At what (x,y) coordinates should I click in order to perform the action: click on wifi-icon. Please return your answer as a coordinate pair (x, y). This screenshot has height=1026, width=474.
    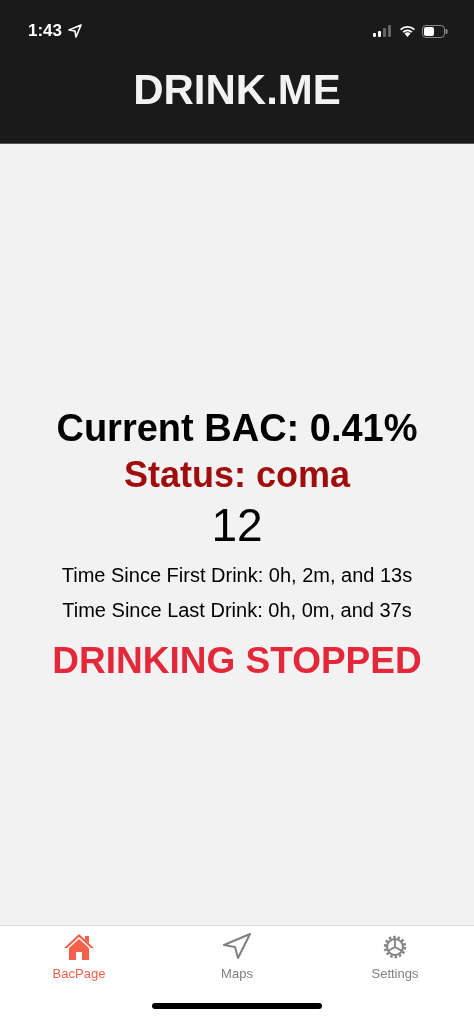
    Looking at the image, I should click on (407, 31).